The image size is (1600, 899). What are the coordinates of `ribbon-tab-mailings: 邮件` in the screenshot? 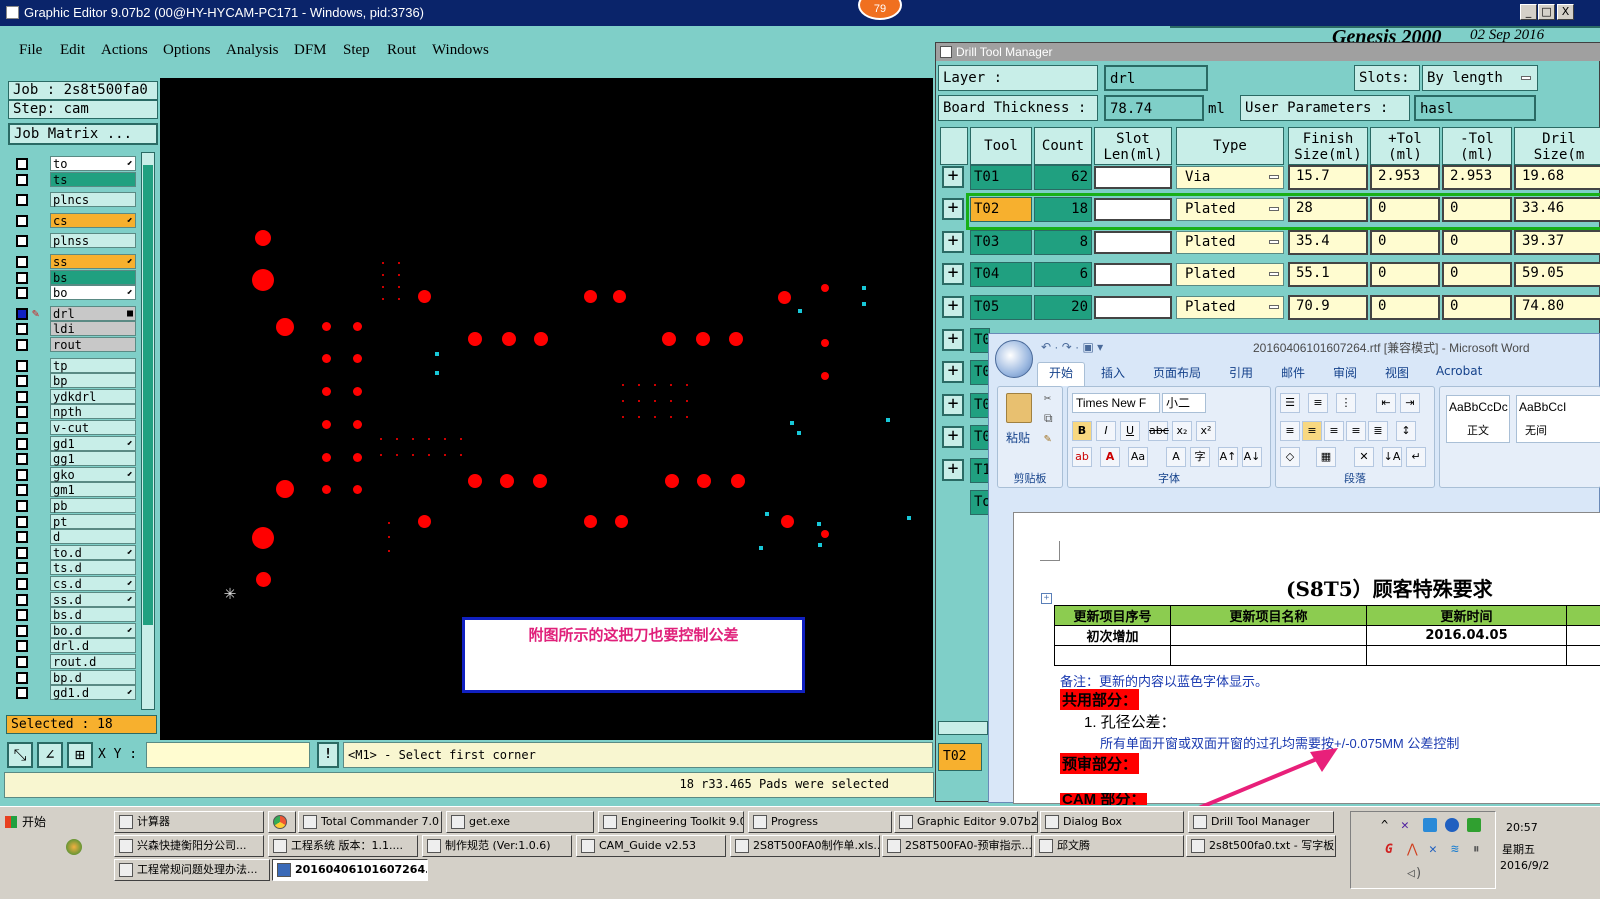 It's located at (1293, 372).